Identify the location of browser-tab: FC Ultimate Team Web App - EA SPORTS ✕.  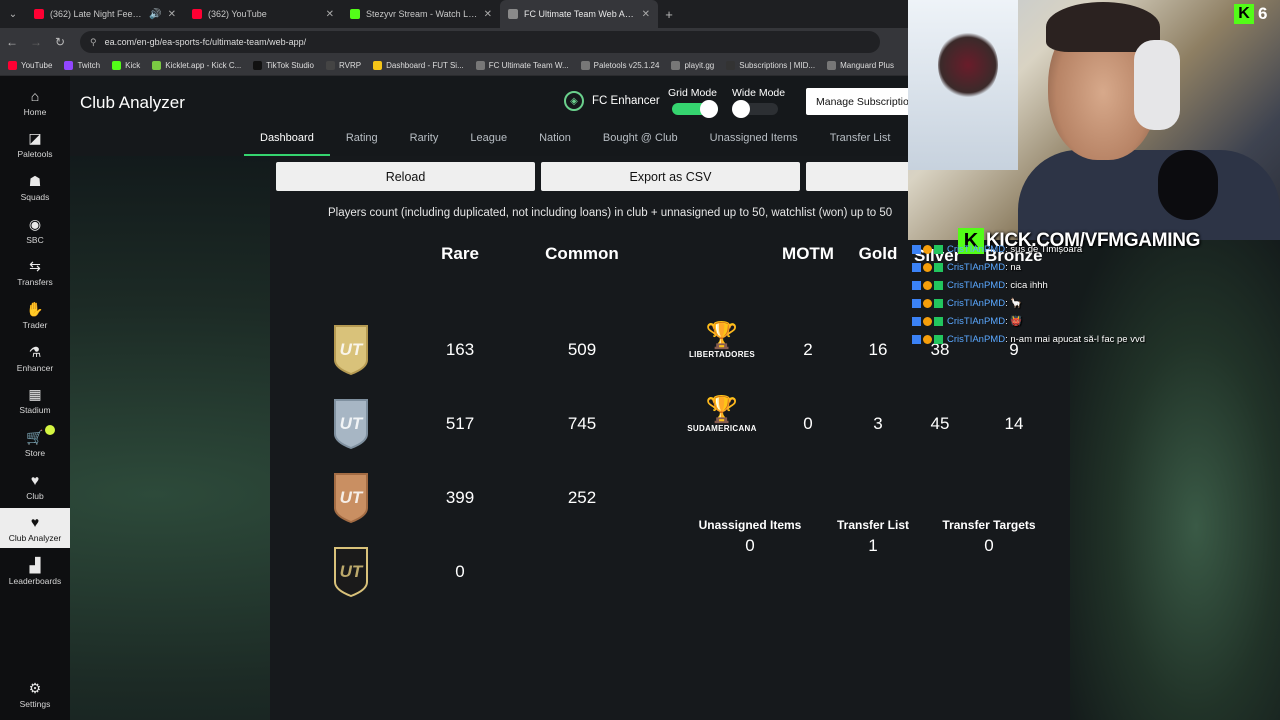
(579, 14).